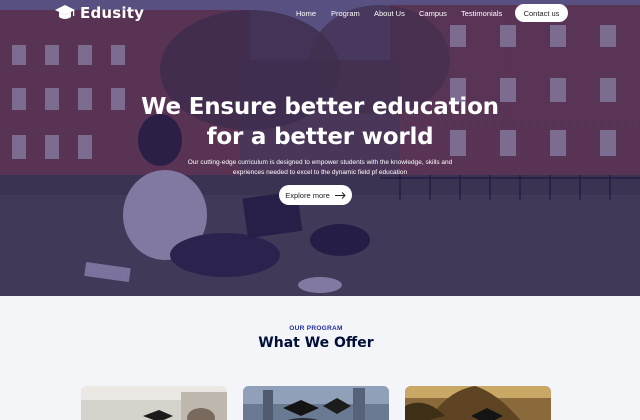 This screenshot has width=640, height=420. I want to click on hero-title-line1: We Ensure better education, so click(320, 107).